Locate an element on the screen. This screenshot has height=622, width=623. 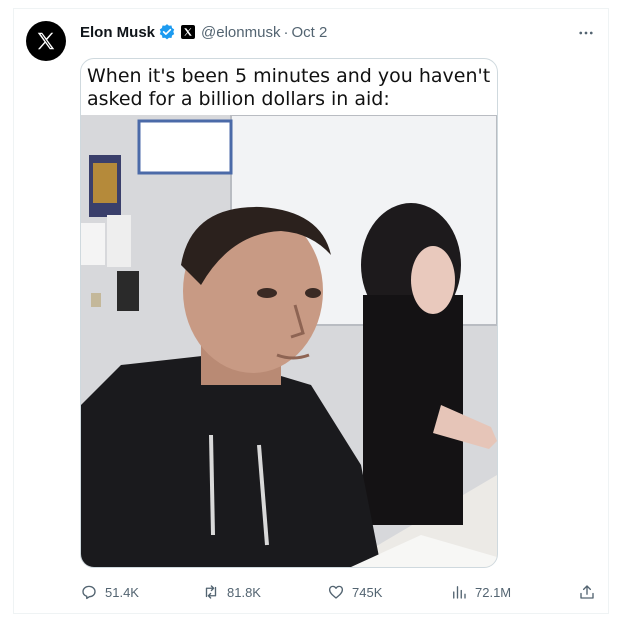
tweet-header: Elon Musk @elonmusk · Oct 2 is located at coordinates (203, 32).